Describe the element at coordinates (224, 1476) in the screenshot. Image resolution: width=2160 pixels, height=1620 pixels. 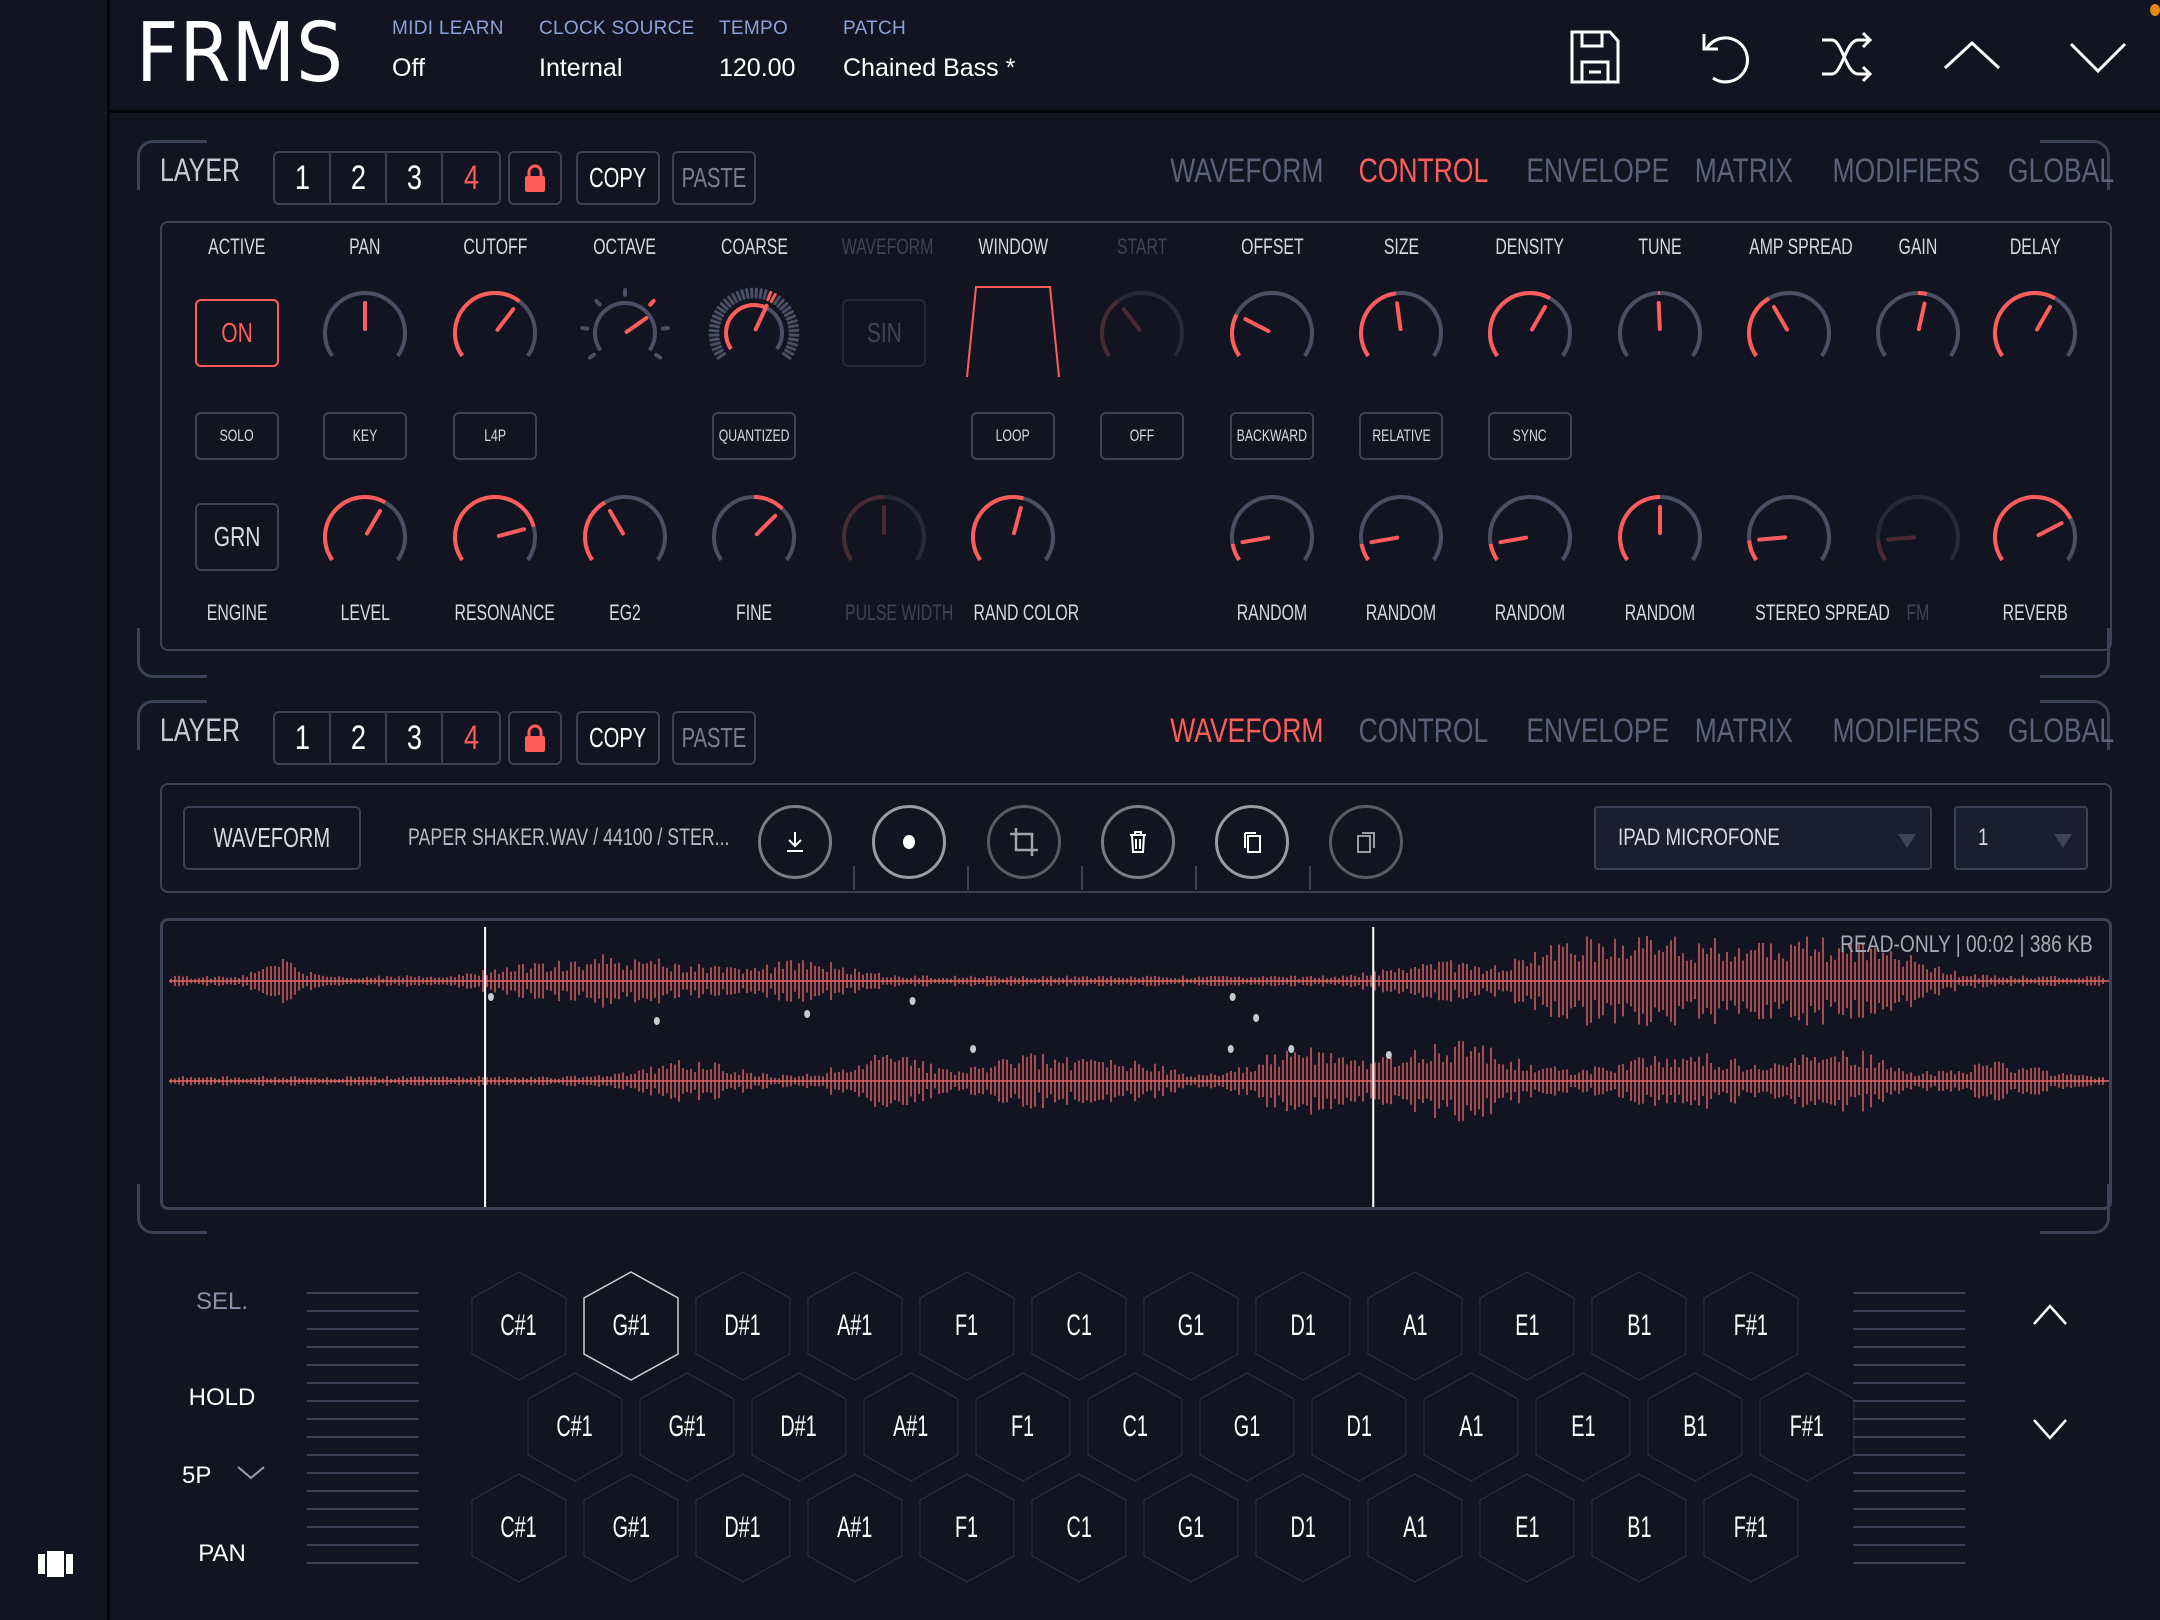
I see `polyphony-selector: 5P` at that location.